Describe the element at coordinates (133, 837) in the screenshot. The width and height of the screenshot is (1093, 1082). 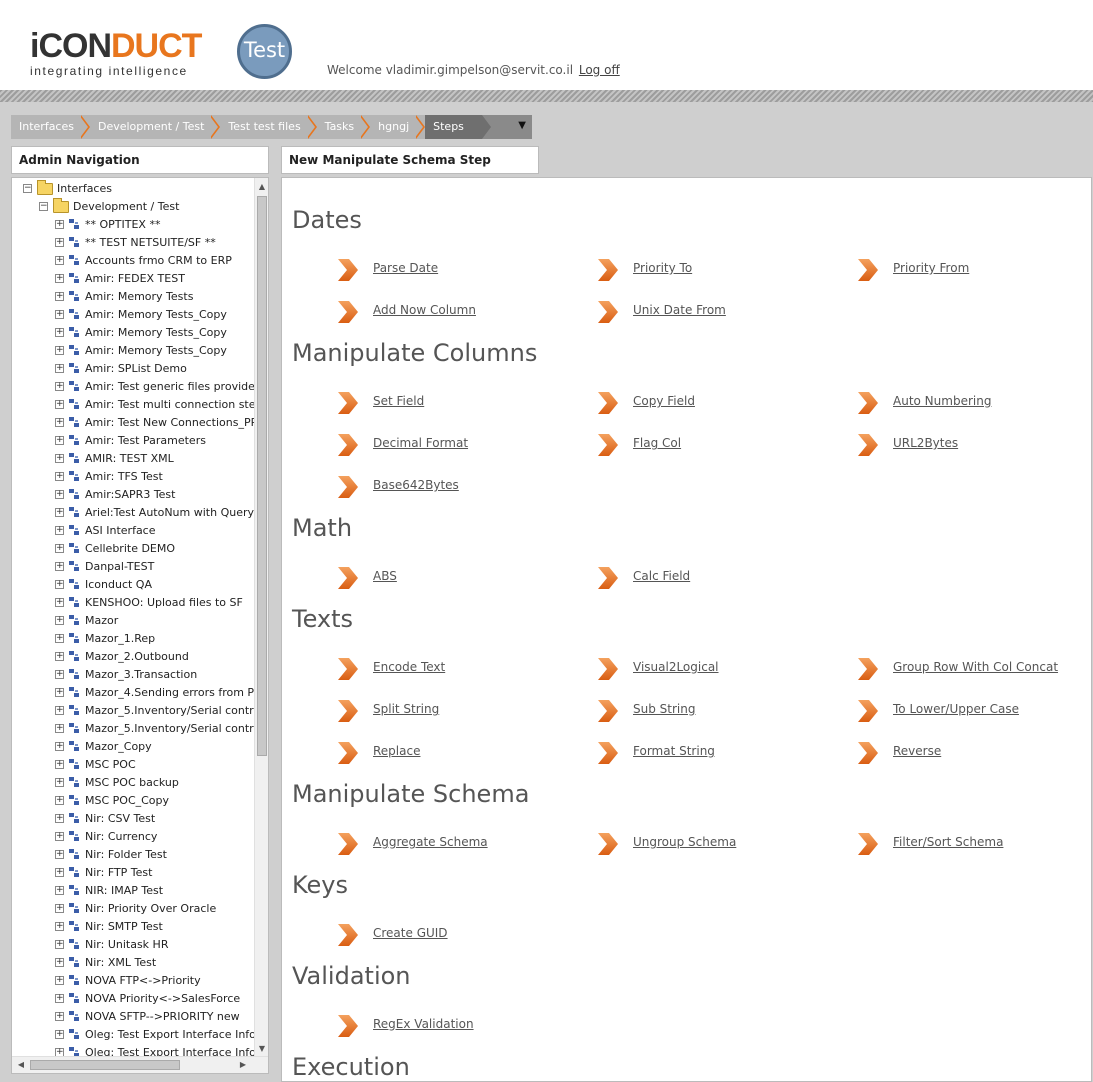
I see `tree-item: + Nir: Currency` at that location.